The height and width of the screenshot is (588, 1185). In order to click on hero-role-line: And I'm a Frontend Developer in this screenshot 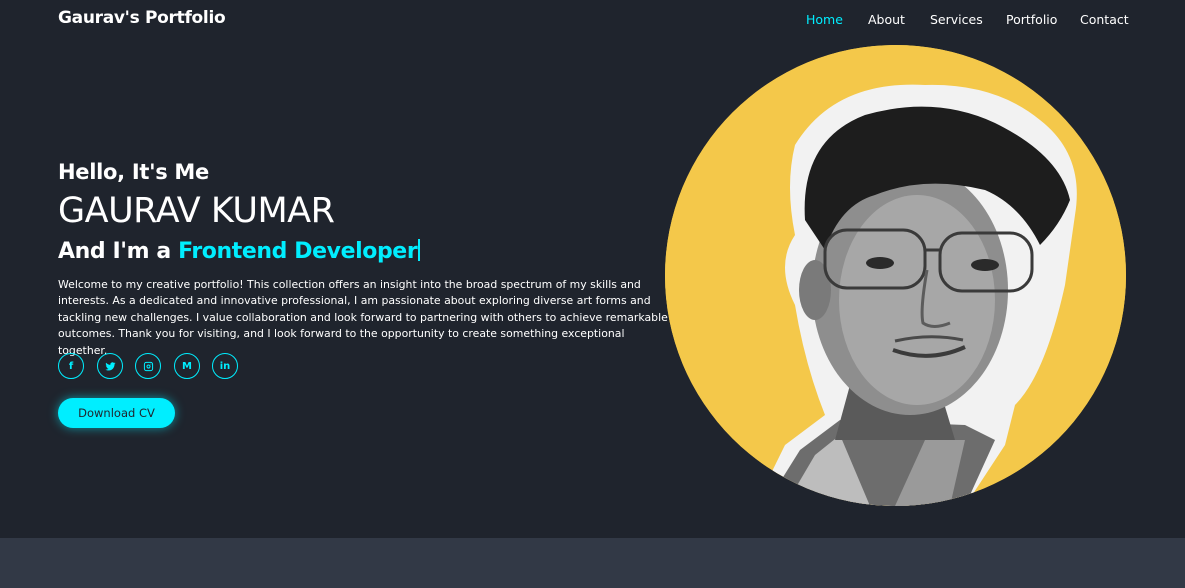, I will do `click(239, 251)`.